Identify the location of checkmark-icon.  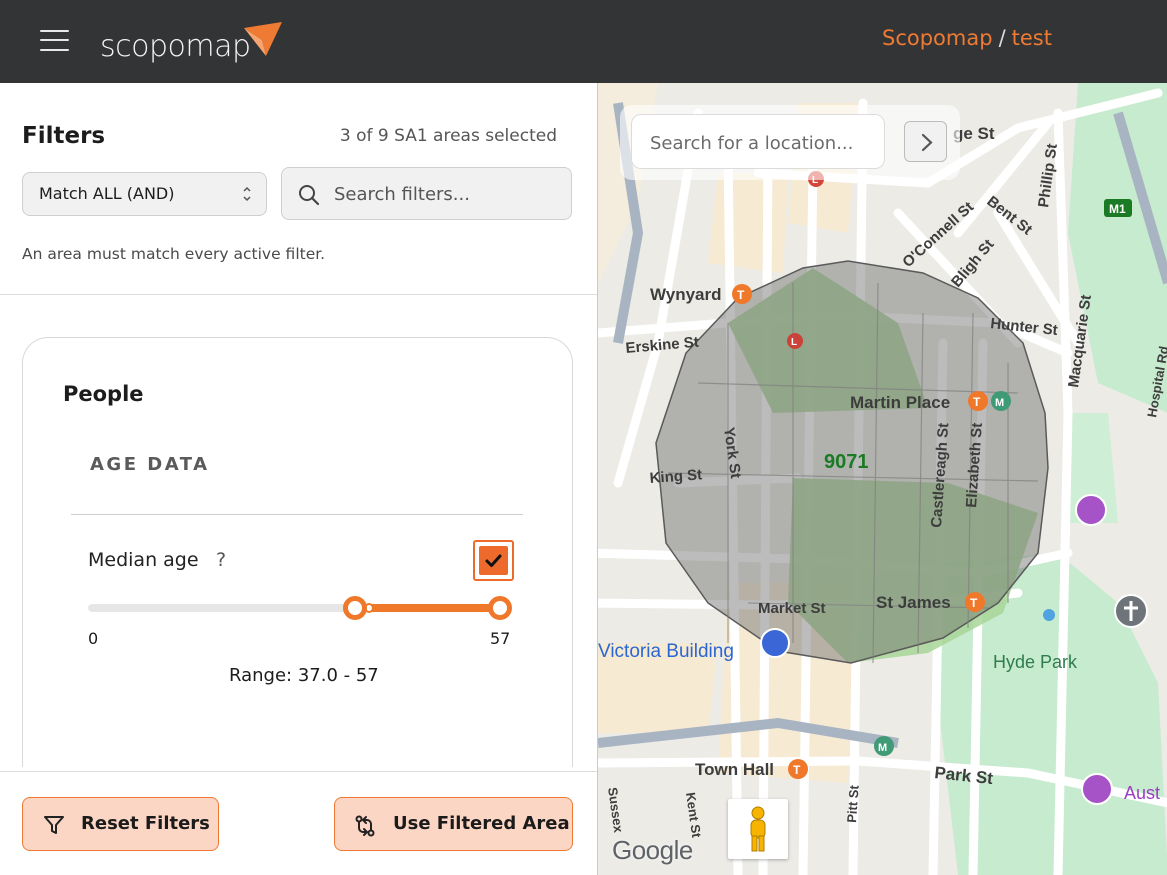
(493, 560).